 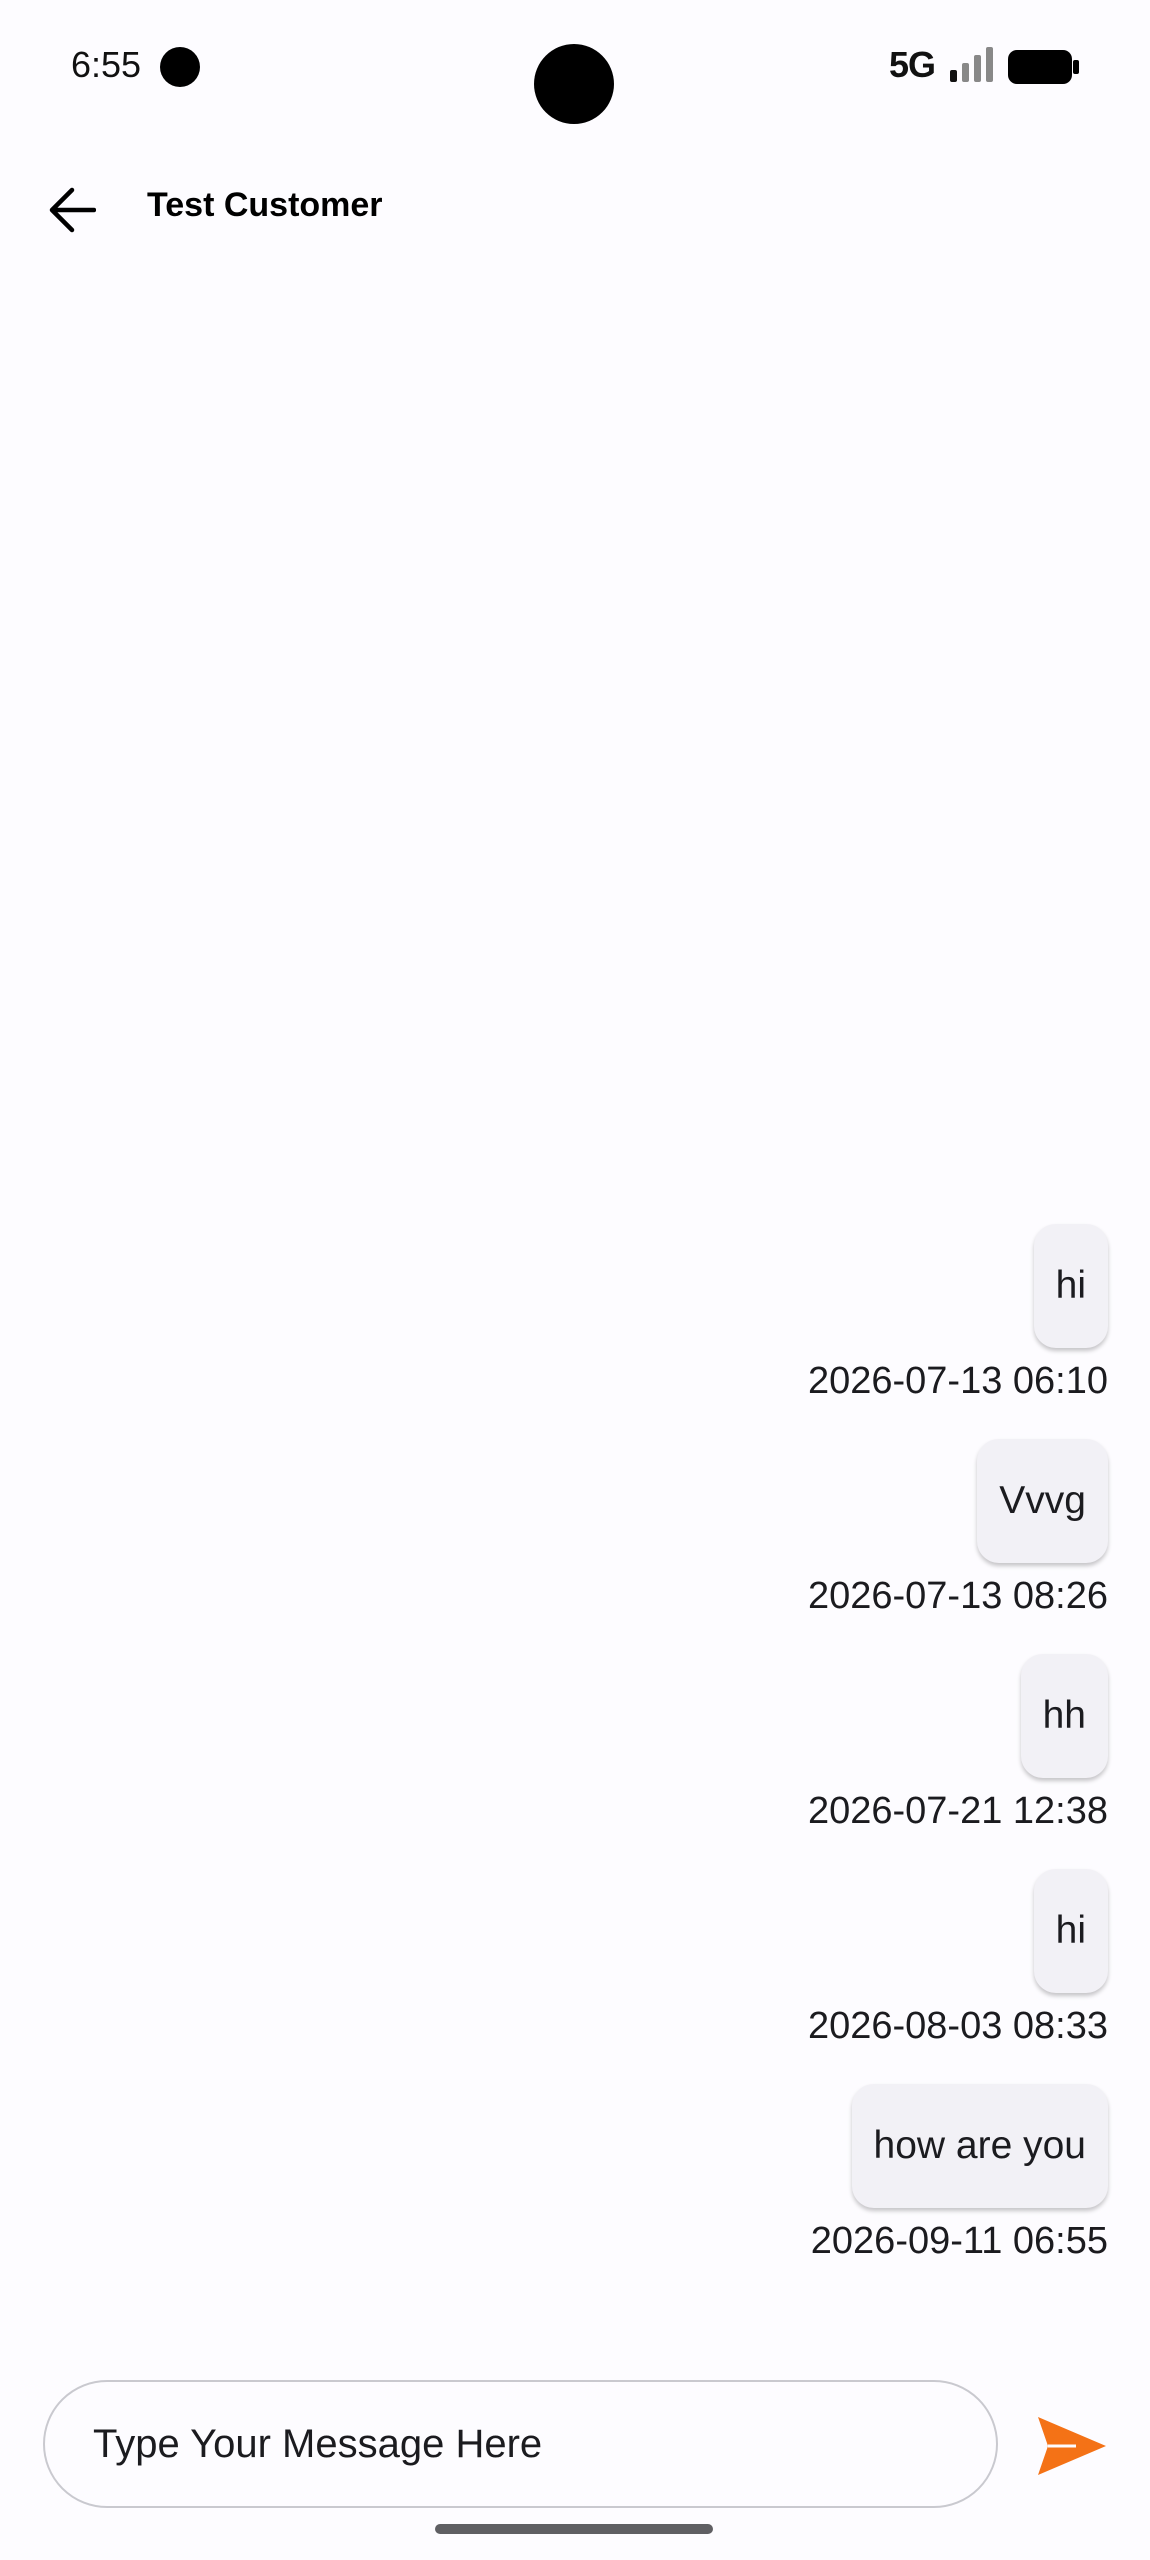 I want to click on send-icon, so click(x=1072, y=2446).